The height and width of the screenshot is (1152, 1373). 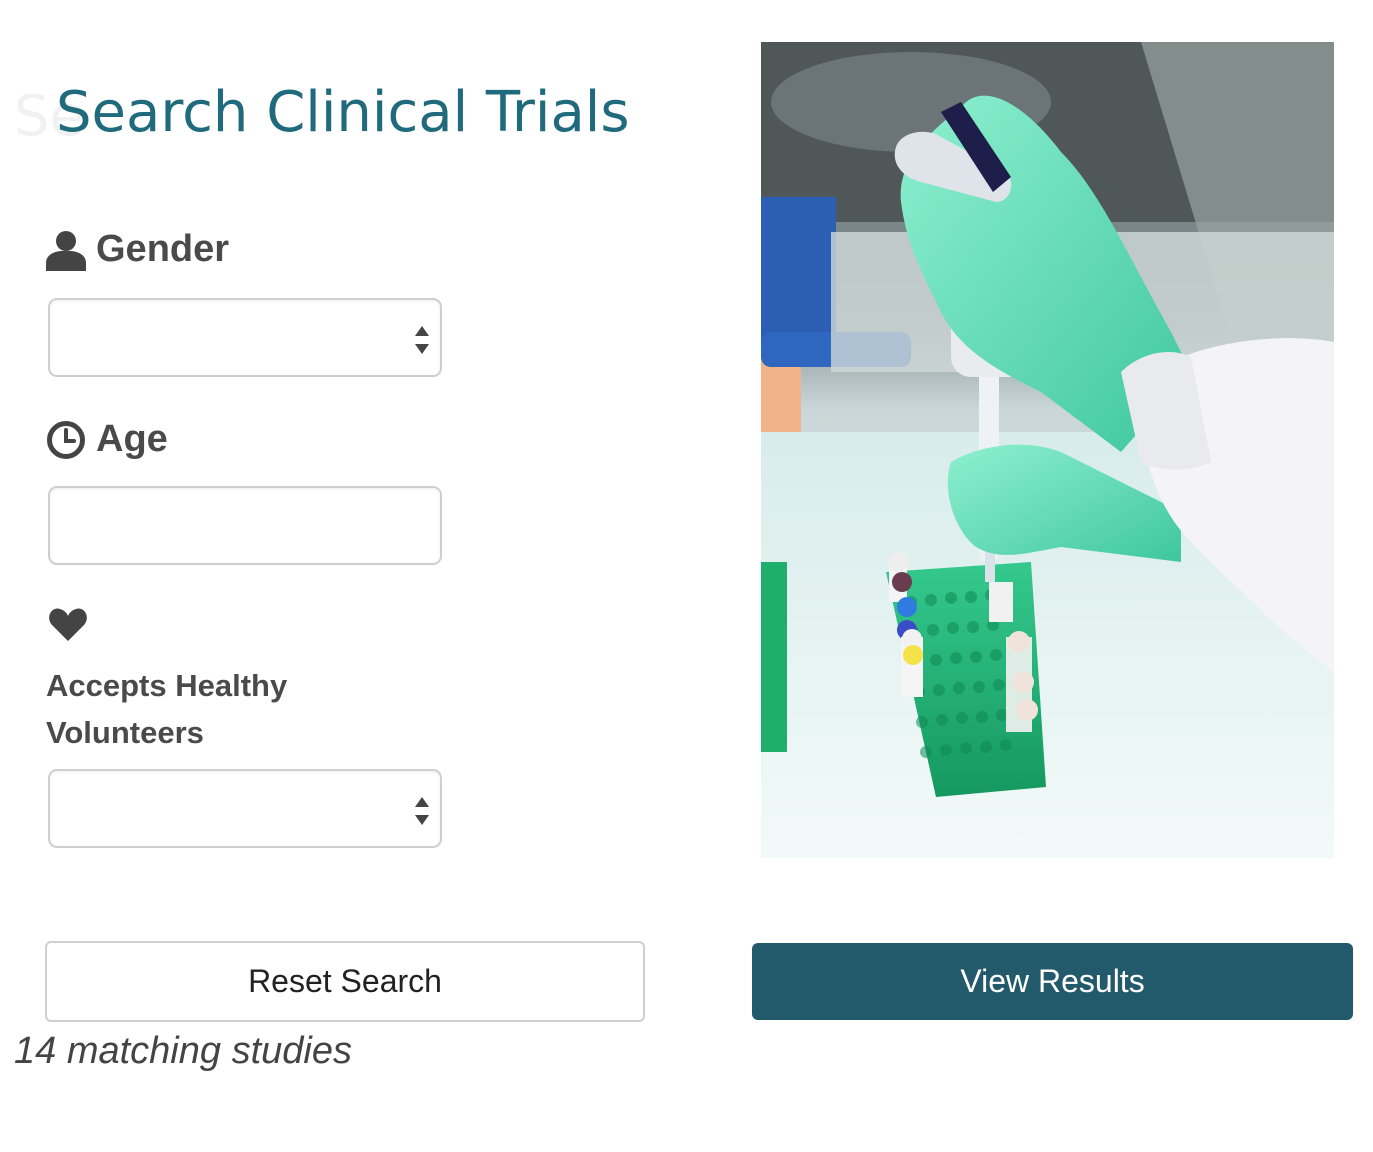 What do you see at coordinates (167, 709) in the screenshot?
I see `healthy-volunteers-label: Accepts Healthy Volunteers` at bounding box center [167, 709].